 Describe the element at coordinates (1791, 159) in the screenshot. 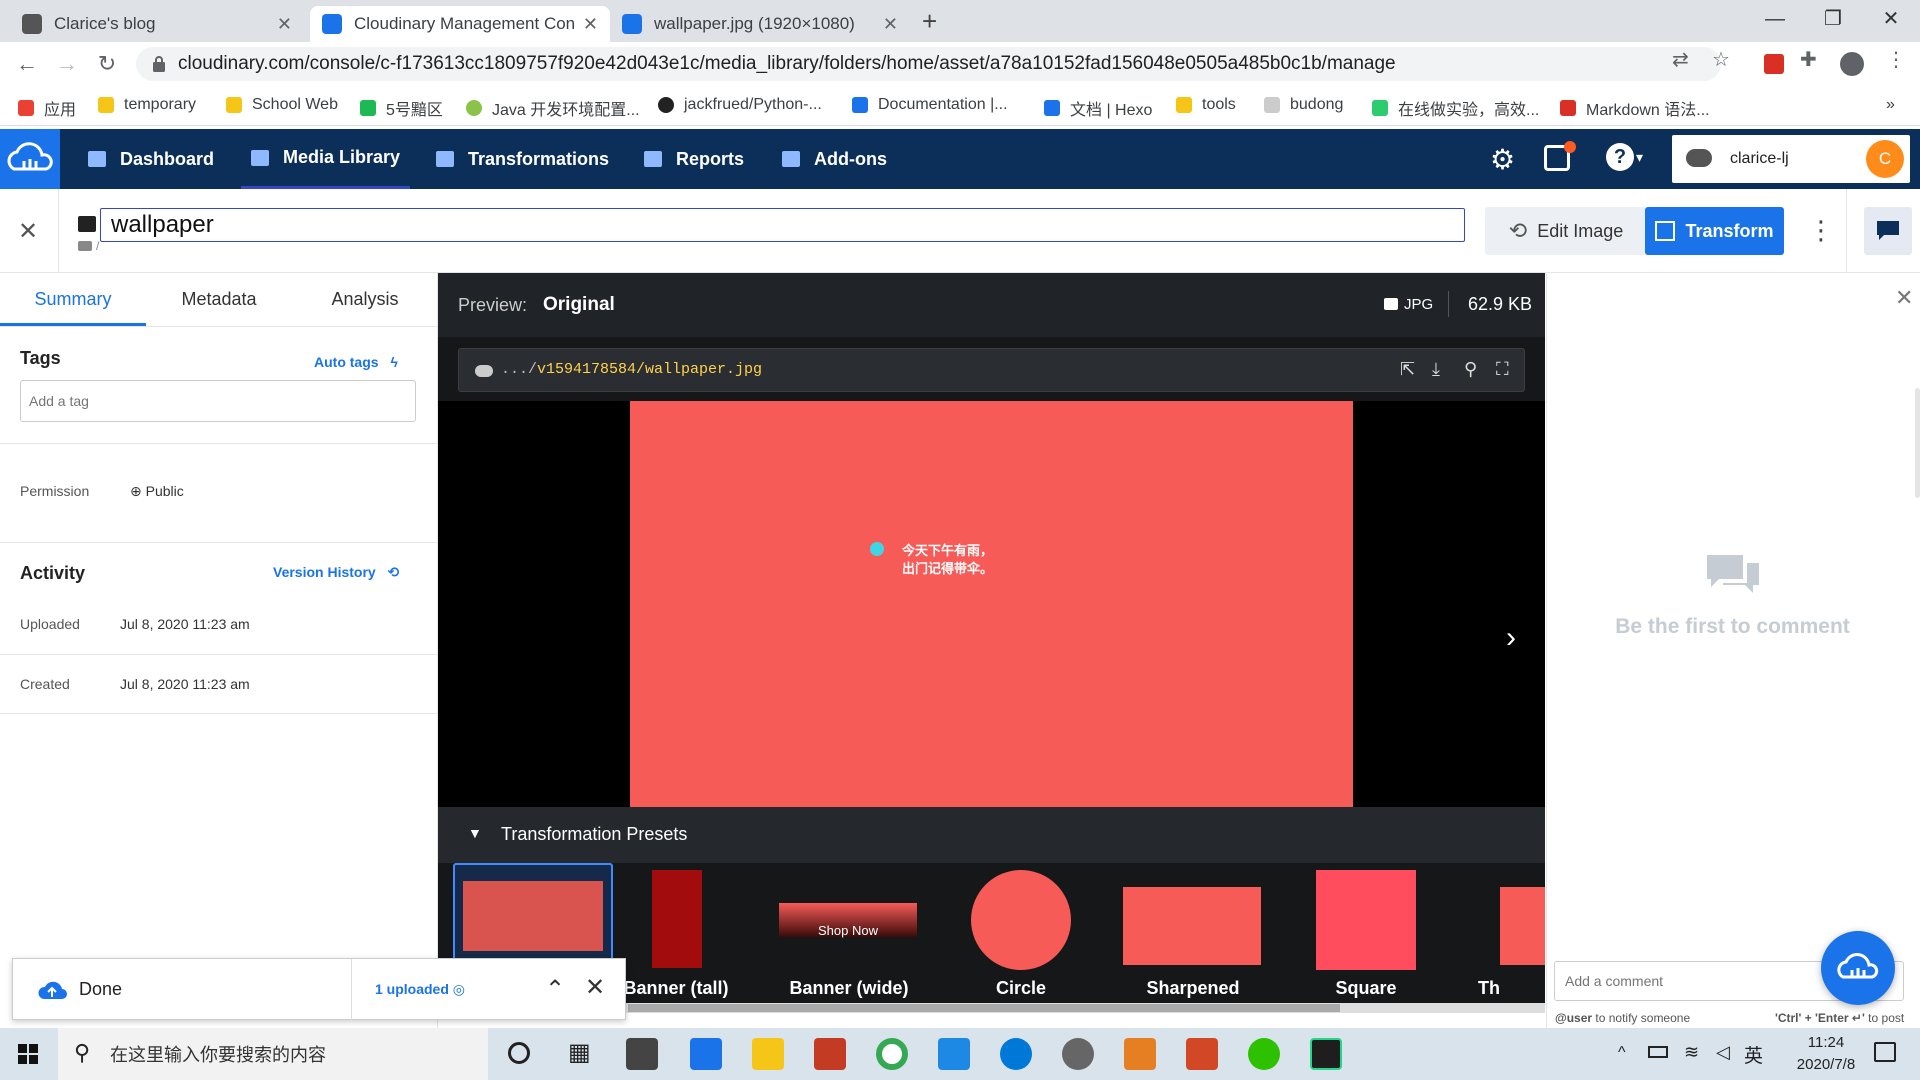

I see `account-switcher: clarice-lj C` at that location.